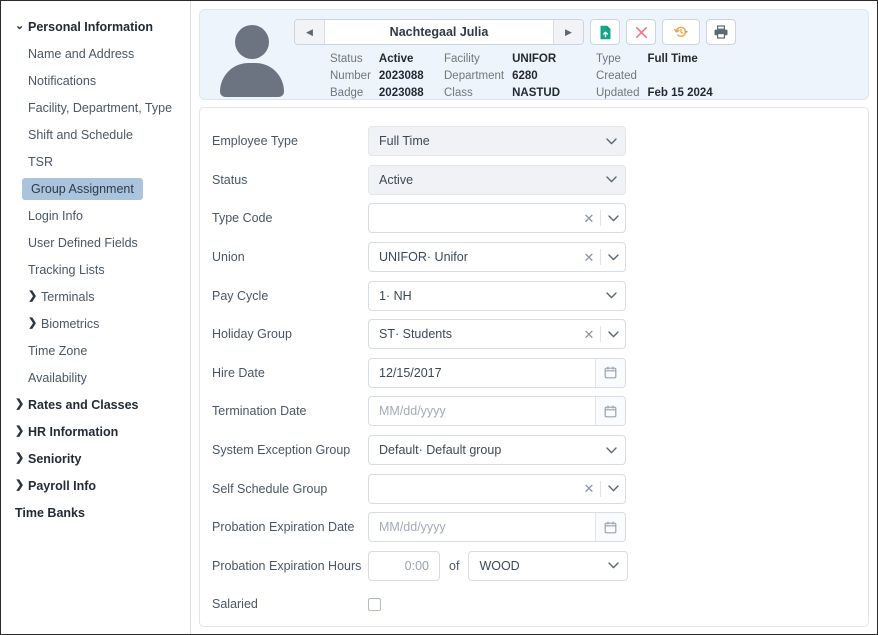  I want to click on system-exception-group-label: System Exception Group, so click(281, 450).